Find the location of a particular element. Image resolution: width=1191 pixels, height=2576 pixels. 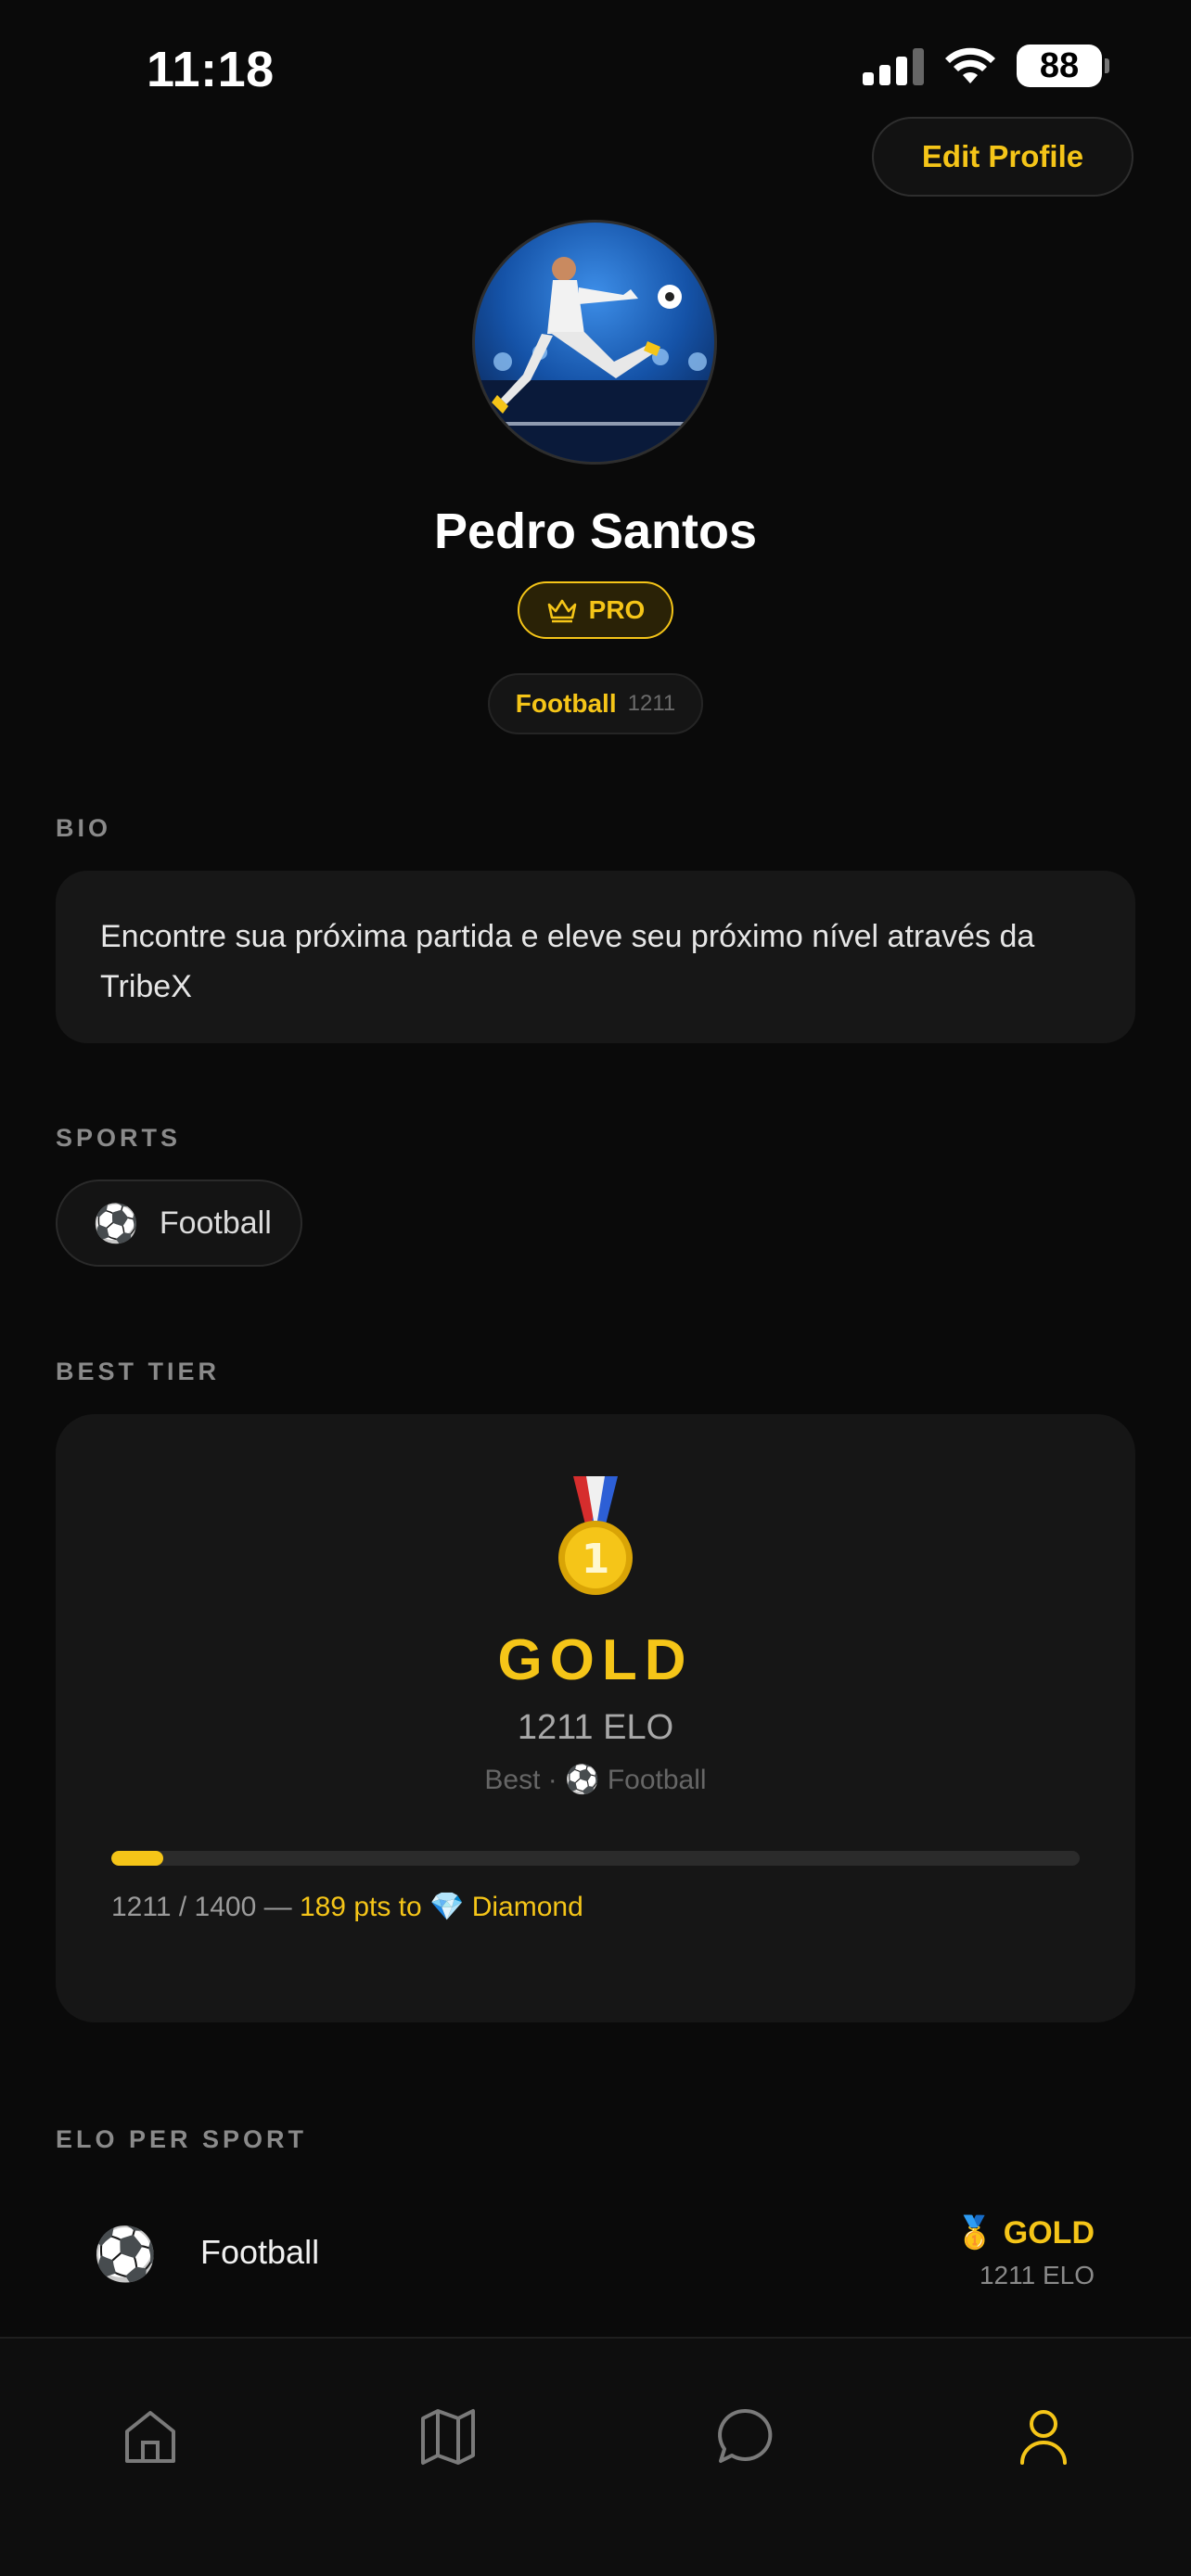

gold-medal-icon: 1 is located at coordinates (595, 1535).